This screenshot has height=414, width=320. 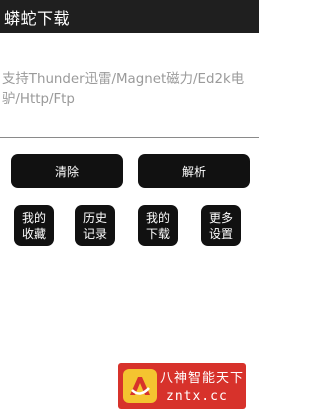 I want to click on history-button: 历史记录, so click(x=95, y=225).